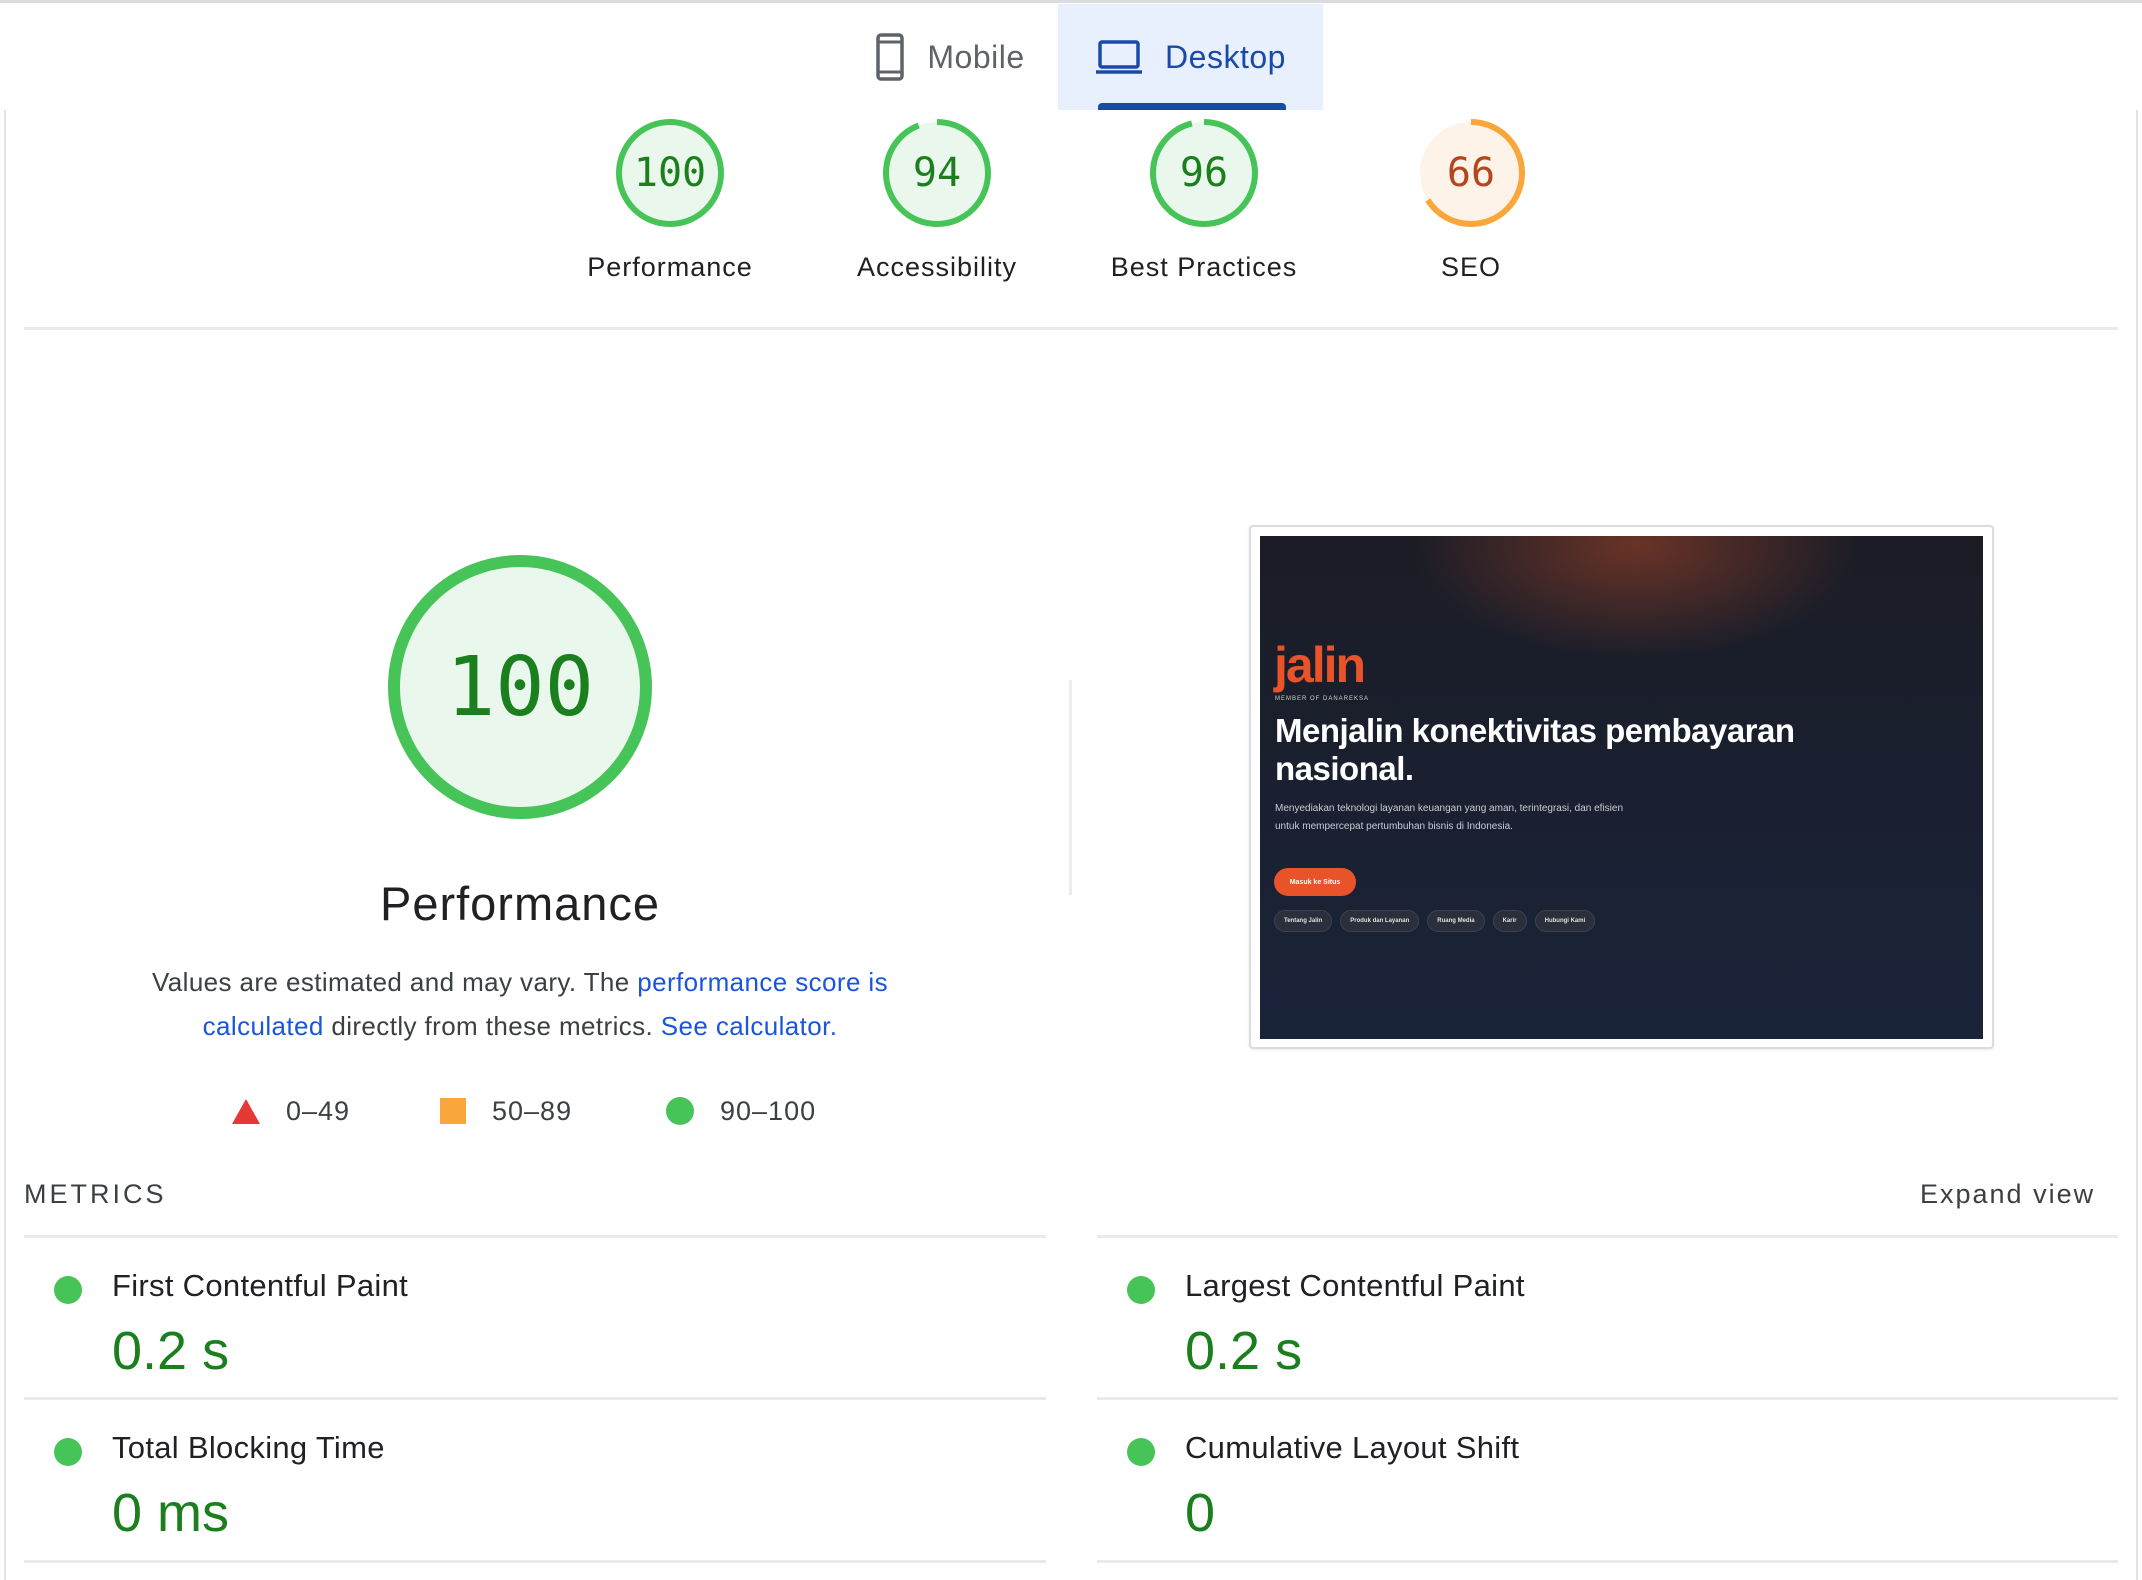 This screenshot has height=1580, width=2142. What do you see at coordinates (453, 1111) in the screenshot?
I see `average-square-icon` at bounding box center [453, 1111].